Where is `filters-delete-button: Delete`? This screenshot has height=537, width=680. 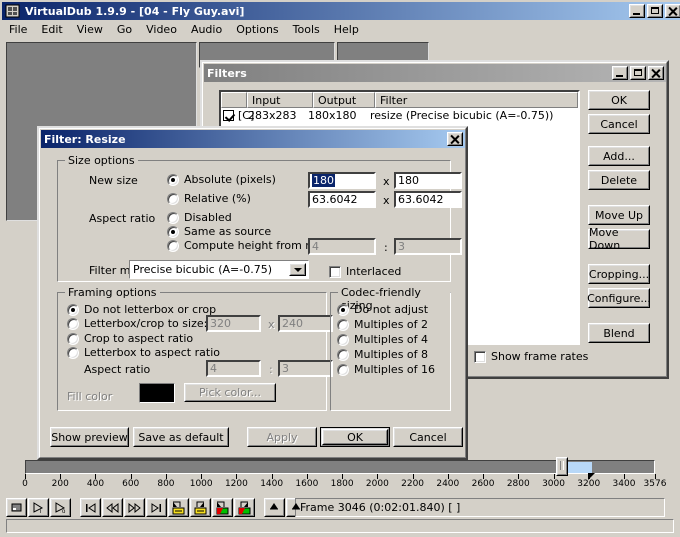
filters-delete-button: Delete is located at coordinates (619, 180).